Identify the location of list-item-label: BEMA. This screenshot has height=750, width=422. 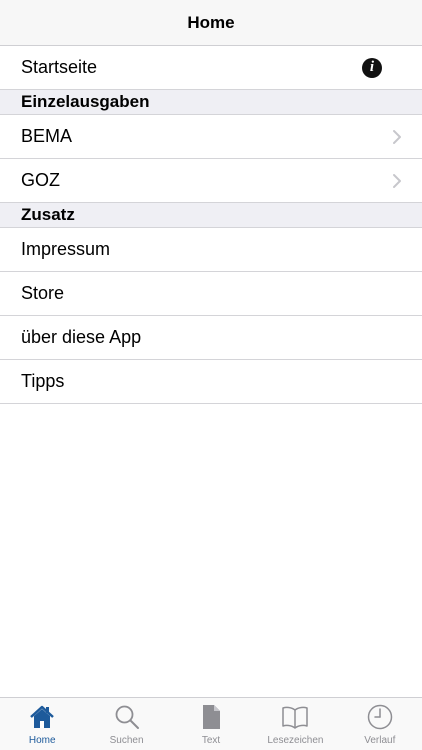
(47, 136).